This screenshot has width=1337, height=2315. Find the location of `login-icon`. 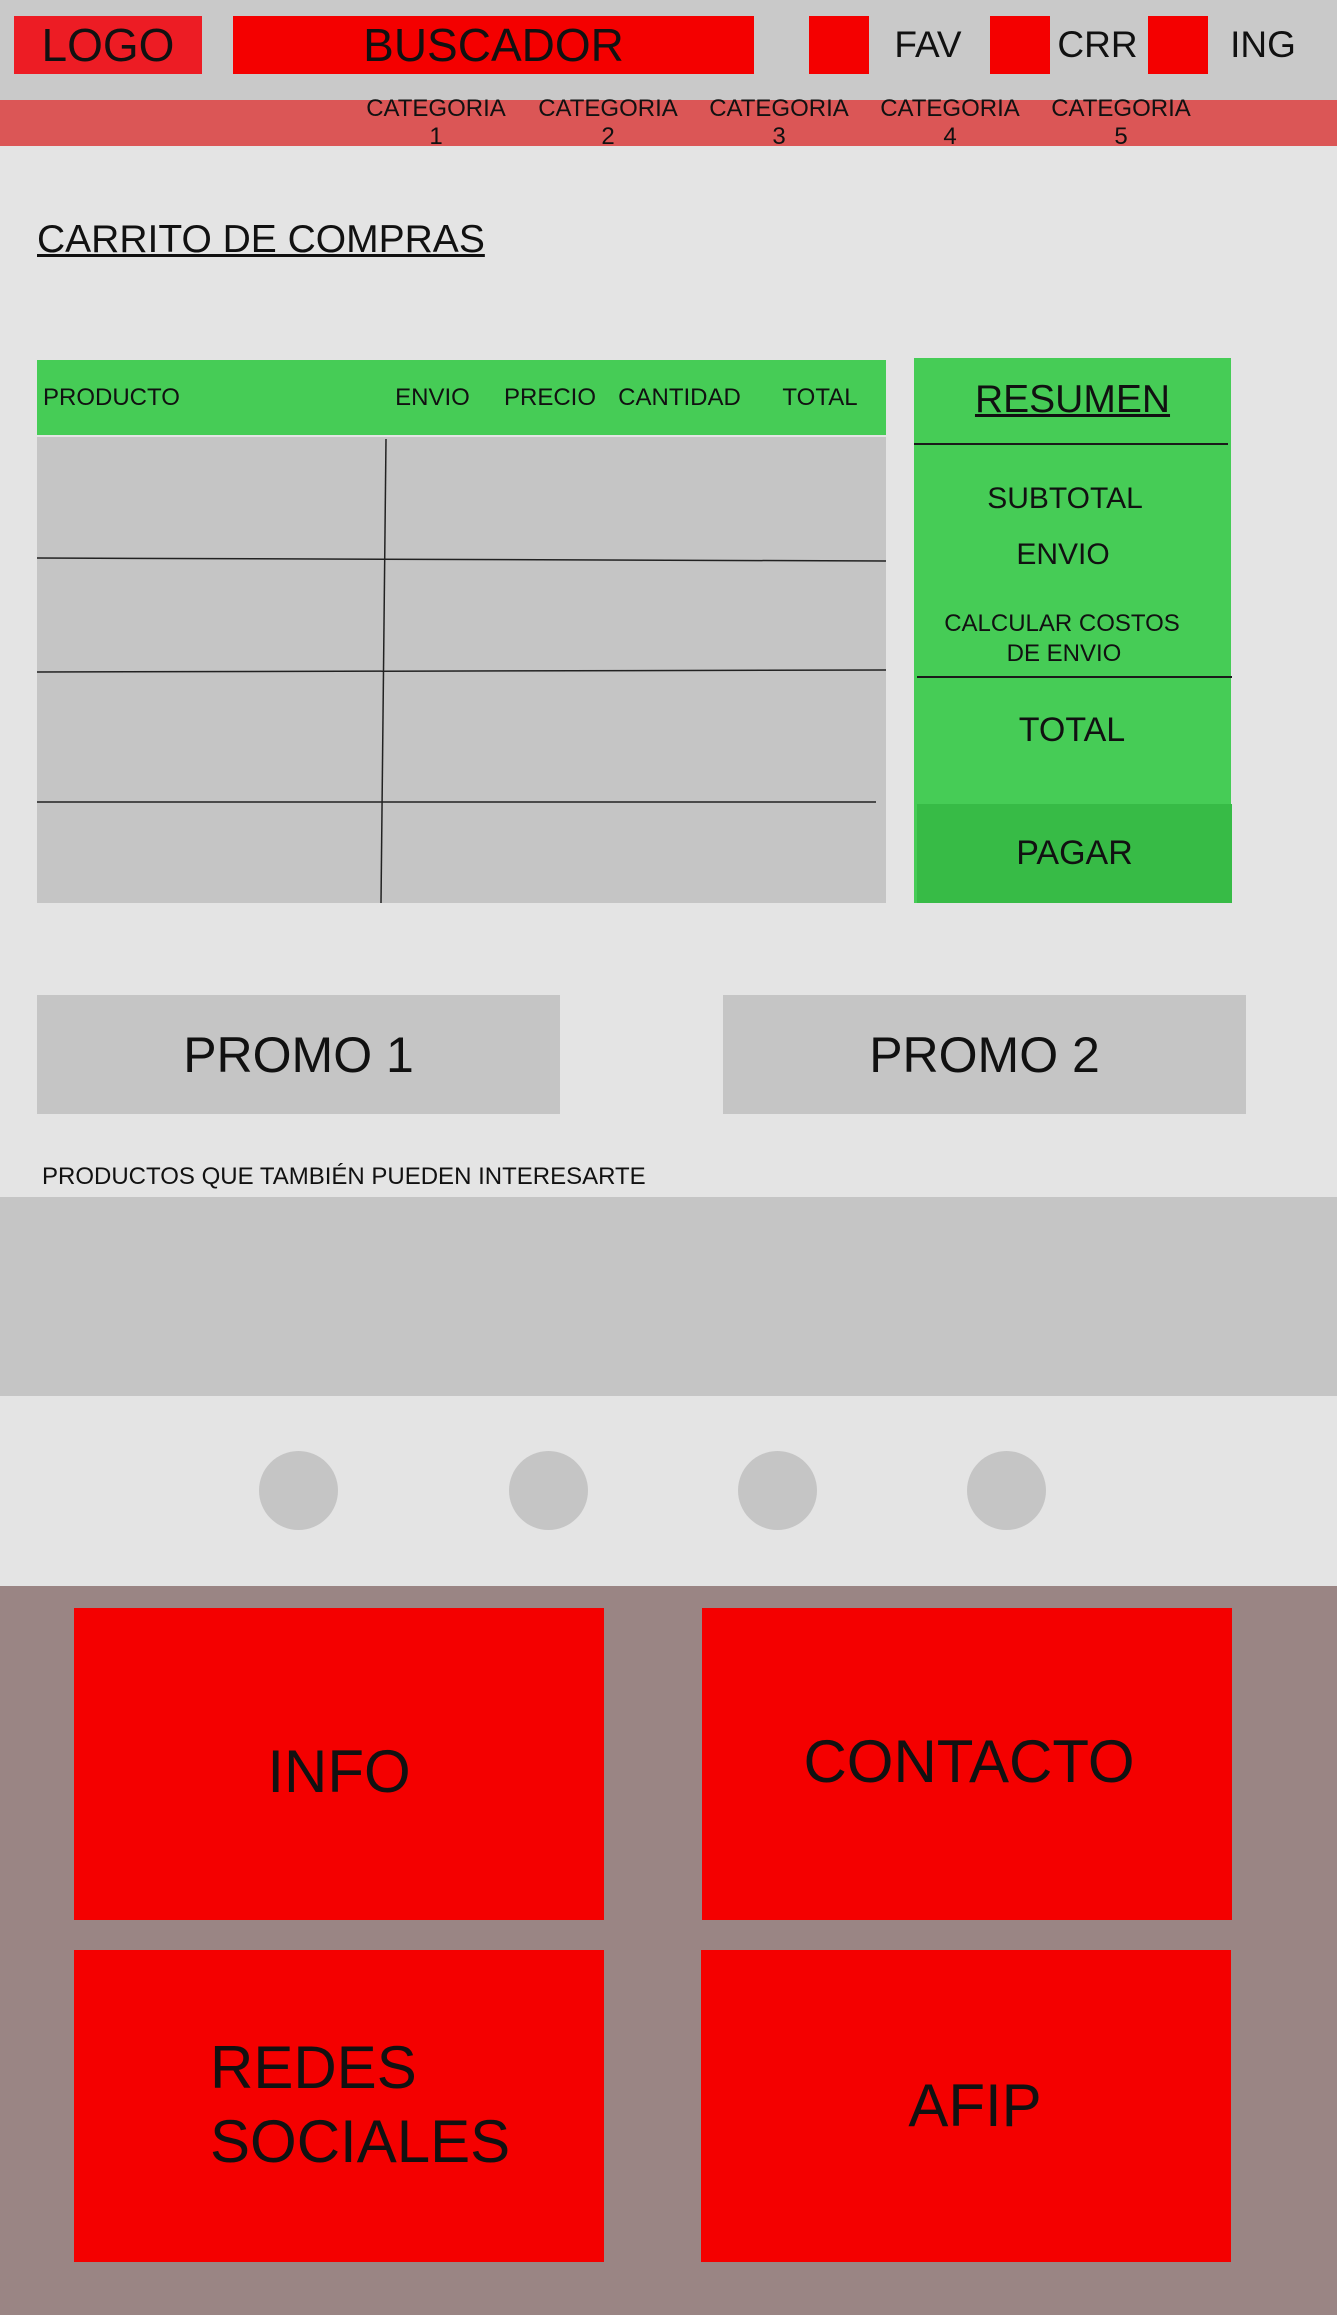

login-icon is located at coordinates (1178, 45).